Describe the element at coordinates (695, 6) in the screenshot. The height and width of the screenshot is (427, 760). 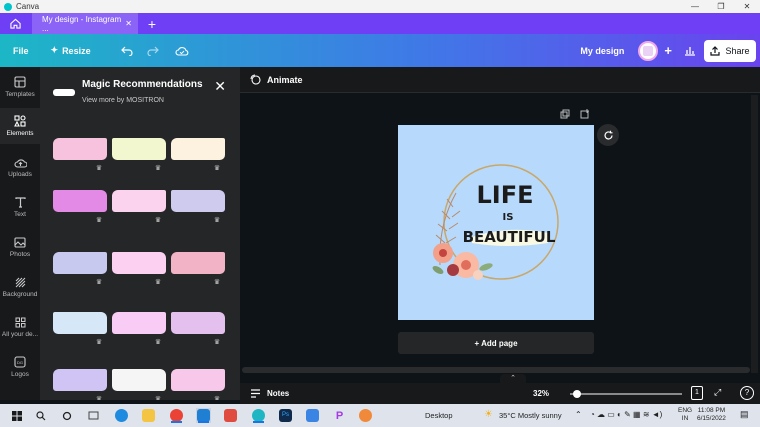
I see `minimize-icon: —` at that location.